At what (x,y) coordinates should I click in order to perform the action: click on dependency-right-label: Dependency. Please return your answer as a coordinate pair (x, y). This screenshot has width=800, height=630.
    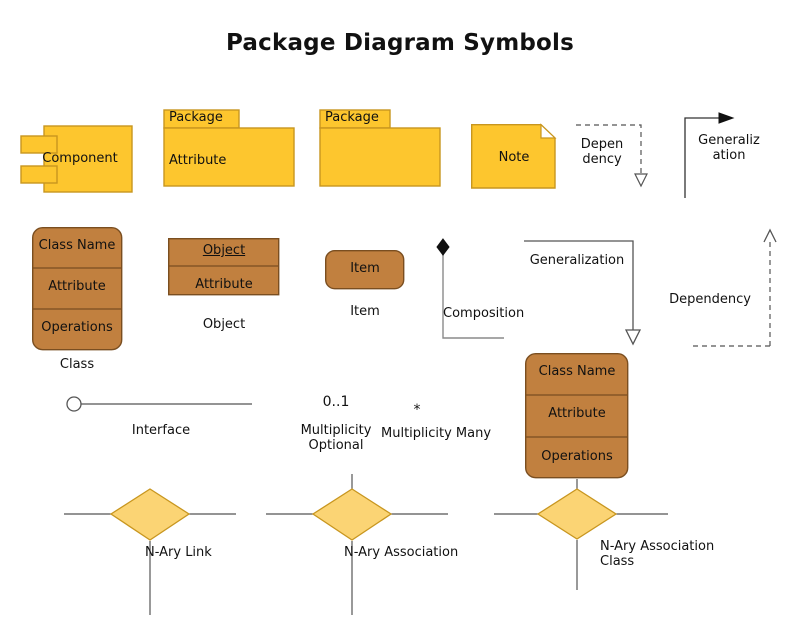
    Looking at the image, I should click on (710, 299).